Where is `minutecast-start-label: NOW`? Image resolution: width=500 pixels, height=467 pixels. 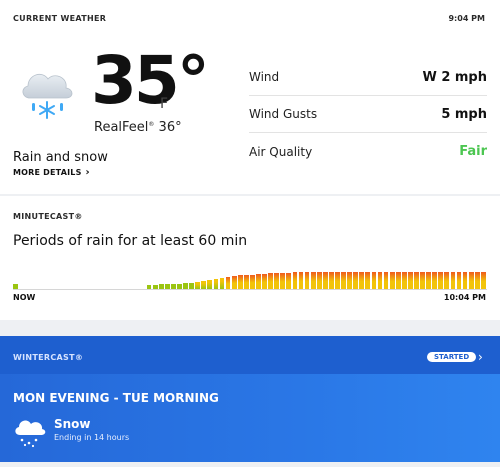 minutecast-start-label: NOW is located at coordinates (24, 297).